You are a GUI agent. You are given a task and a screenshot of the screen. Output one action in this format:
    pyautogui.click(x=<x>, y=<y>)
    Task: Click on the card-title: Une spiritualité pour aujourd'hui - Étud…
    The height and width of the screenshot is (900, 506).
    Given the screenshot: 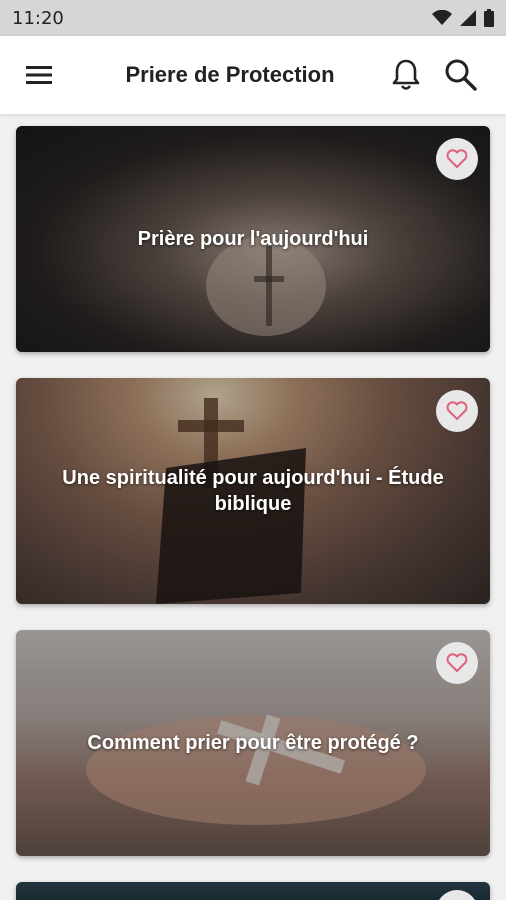 What is the action you would take?
    pyautogui.click(x=253, y=491)
    